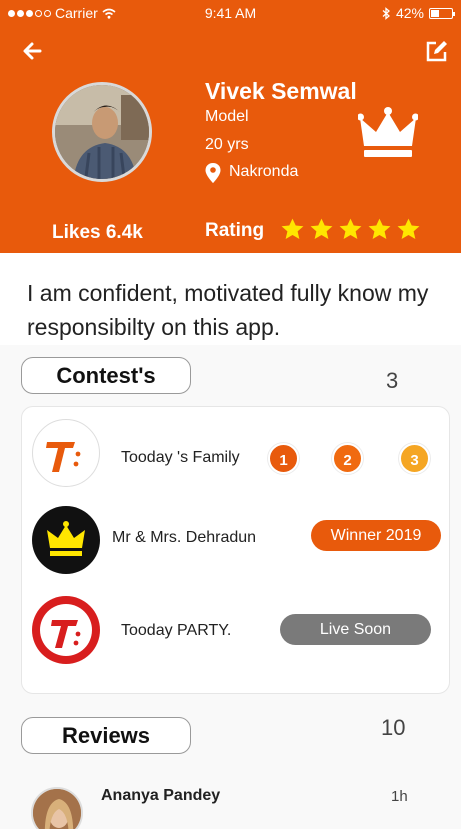  I want to click on bluetooth-icon, so click(386, 13).